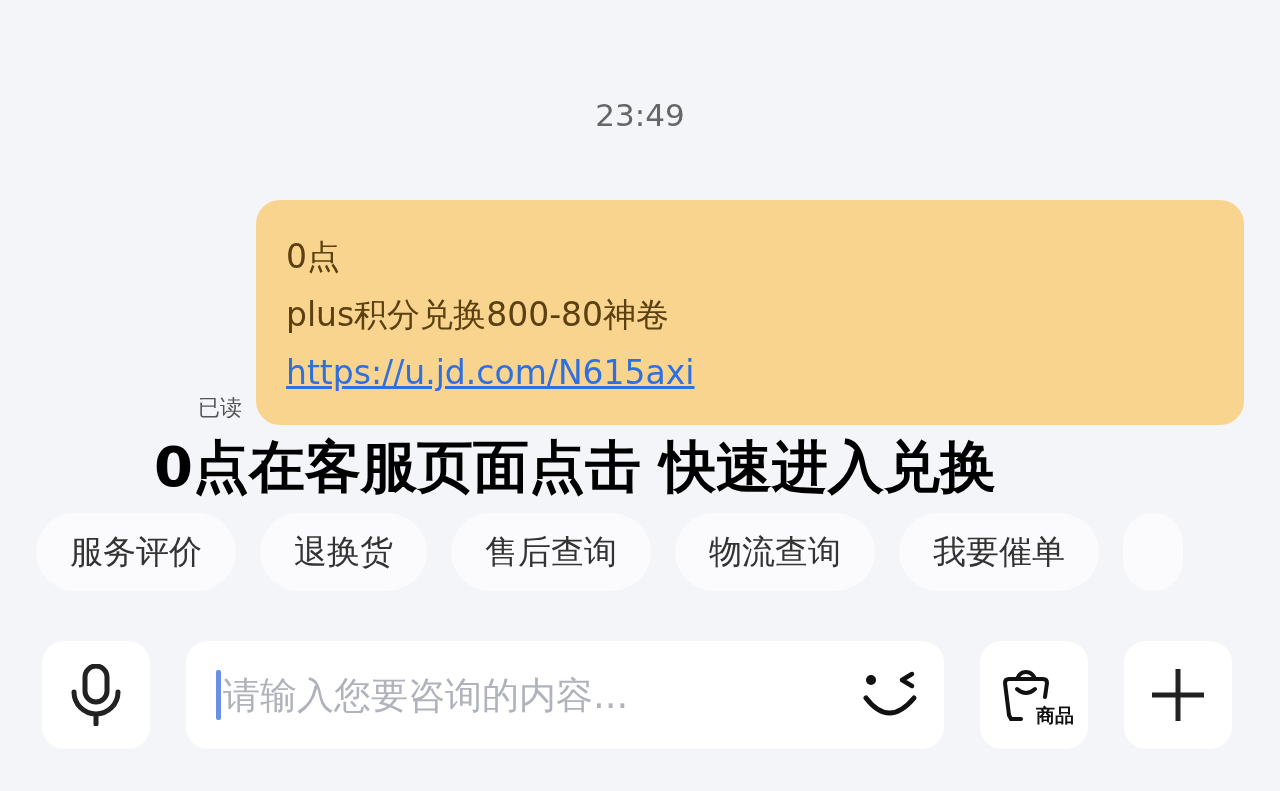 Image resolution: width=1280 pixels, height=791 pixels. What do you see at coordinates (136, 552) in the screenshot?
I see `quick-reply-chip: 服务评价` at bounding box center [136, 552].